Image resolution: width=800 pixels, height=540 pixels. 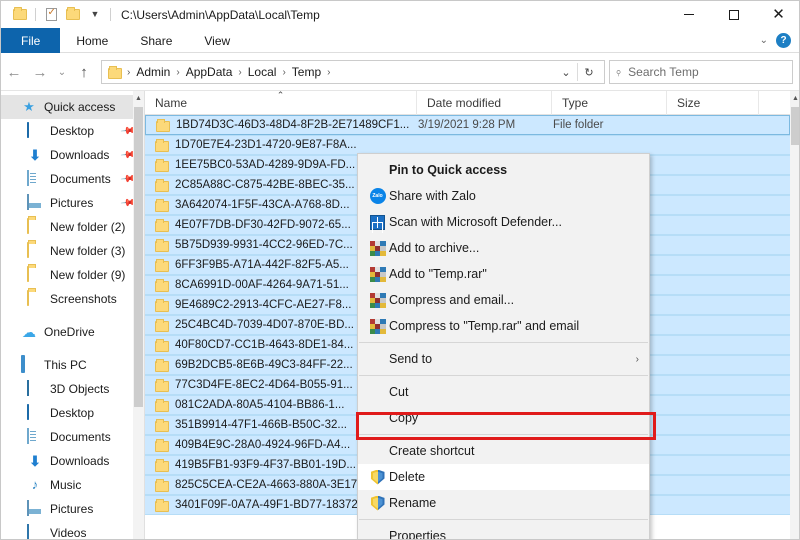 I want to click on file-list-scrollbar: ▲, so click(x=794, y=315).